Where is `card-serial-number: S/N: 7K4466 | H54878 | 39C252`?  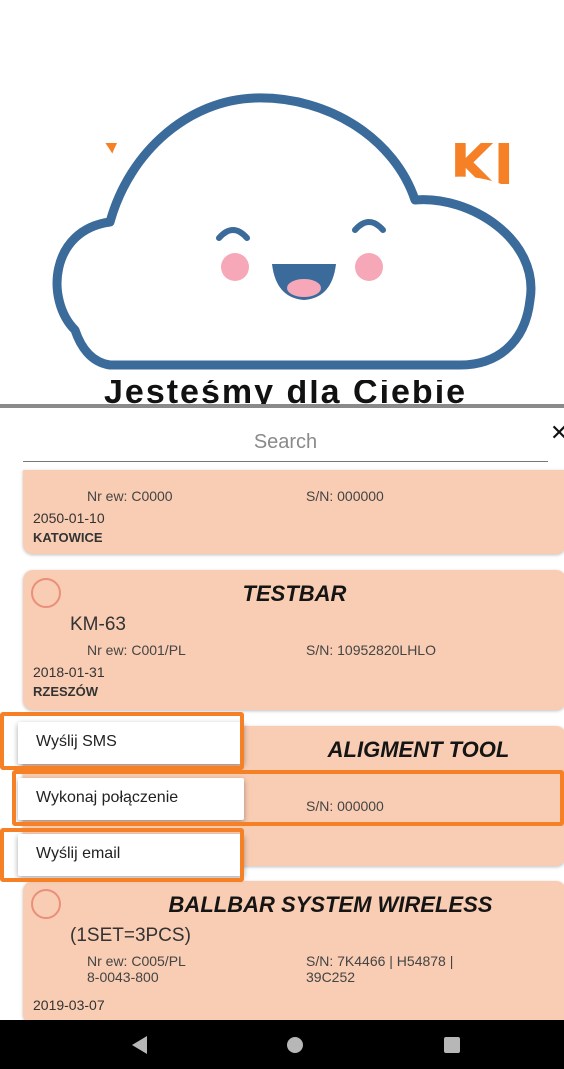 card-serial-number: S/N: 7K4466 | H54878 | 39C252 is located at coordinates (380, 969).